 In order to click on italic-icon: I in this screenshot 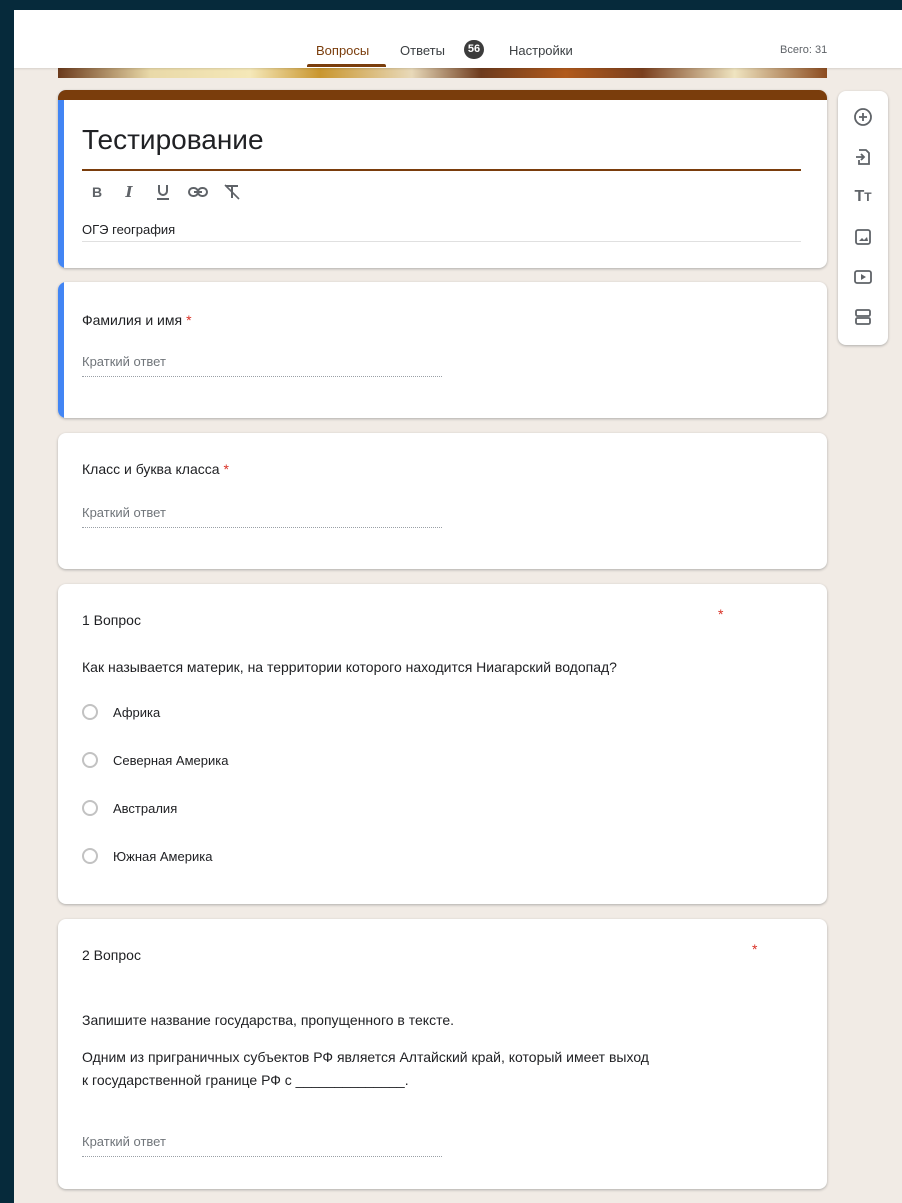, I will do `click(129, 192)`.